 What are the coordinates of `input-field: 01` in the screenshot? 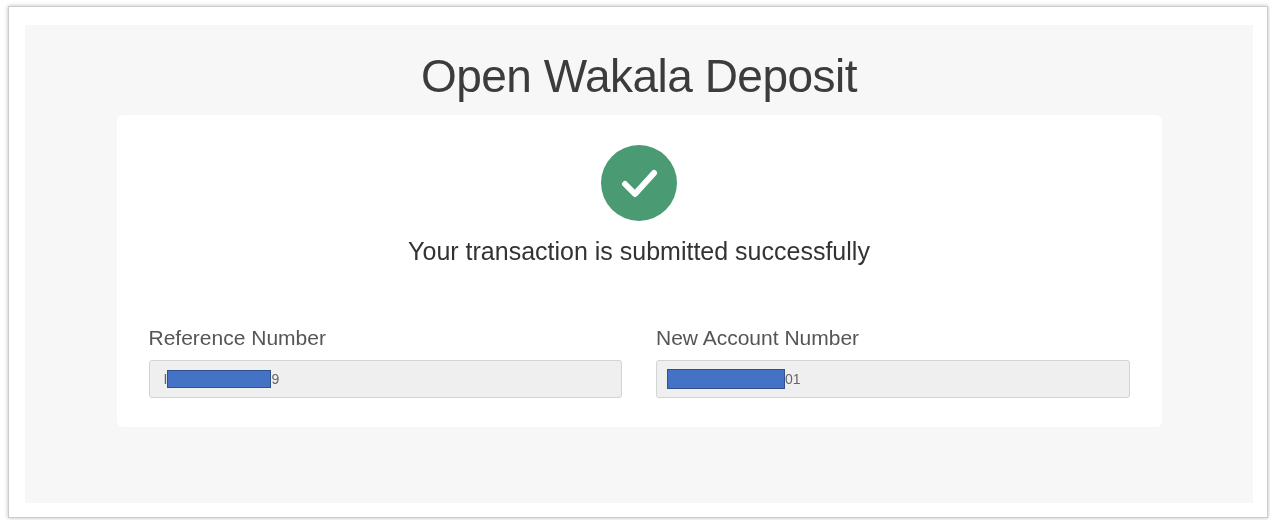 It's located at (893, 379).